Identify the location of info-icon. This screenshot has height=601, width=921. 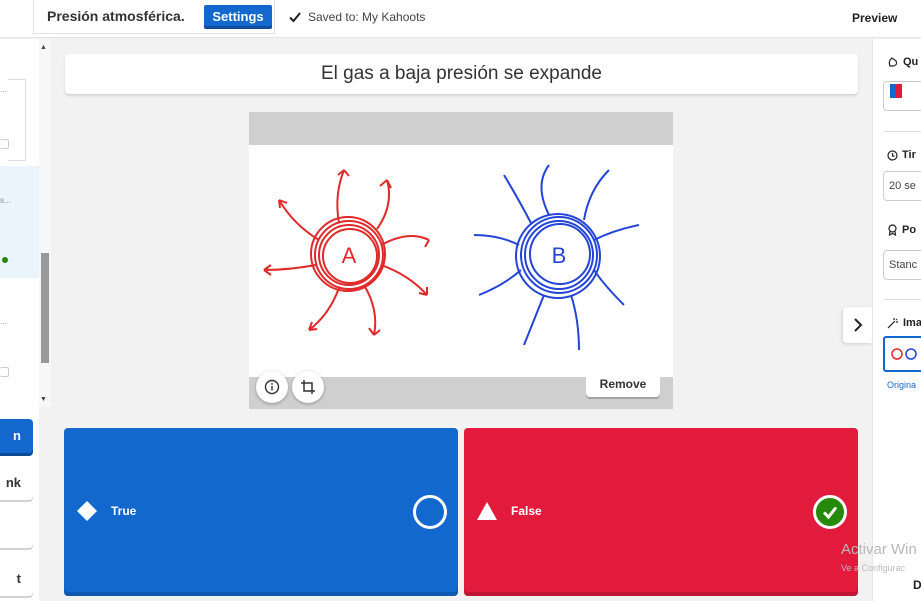
(272, 387).